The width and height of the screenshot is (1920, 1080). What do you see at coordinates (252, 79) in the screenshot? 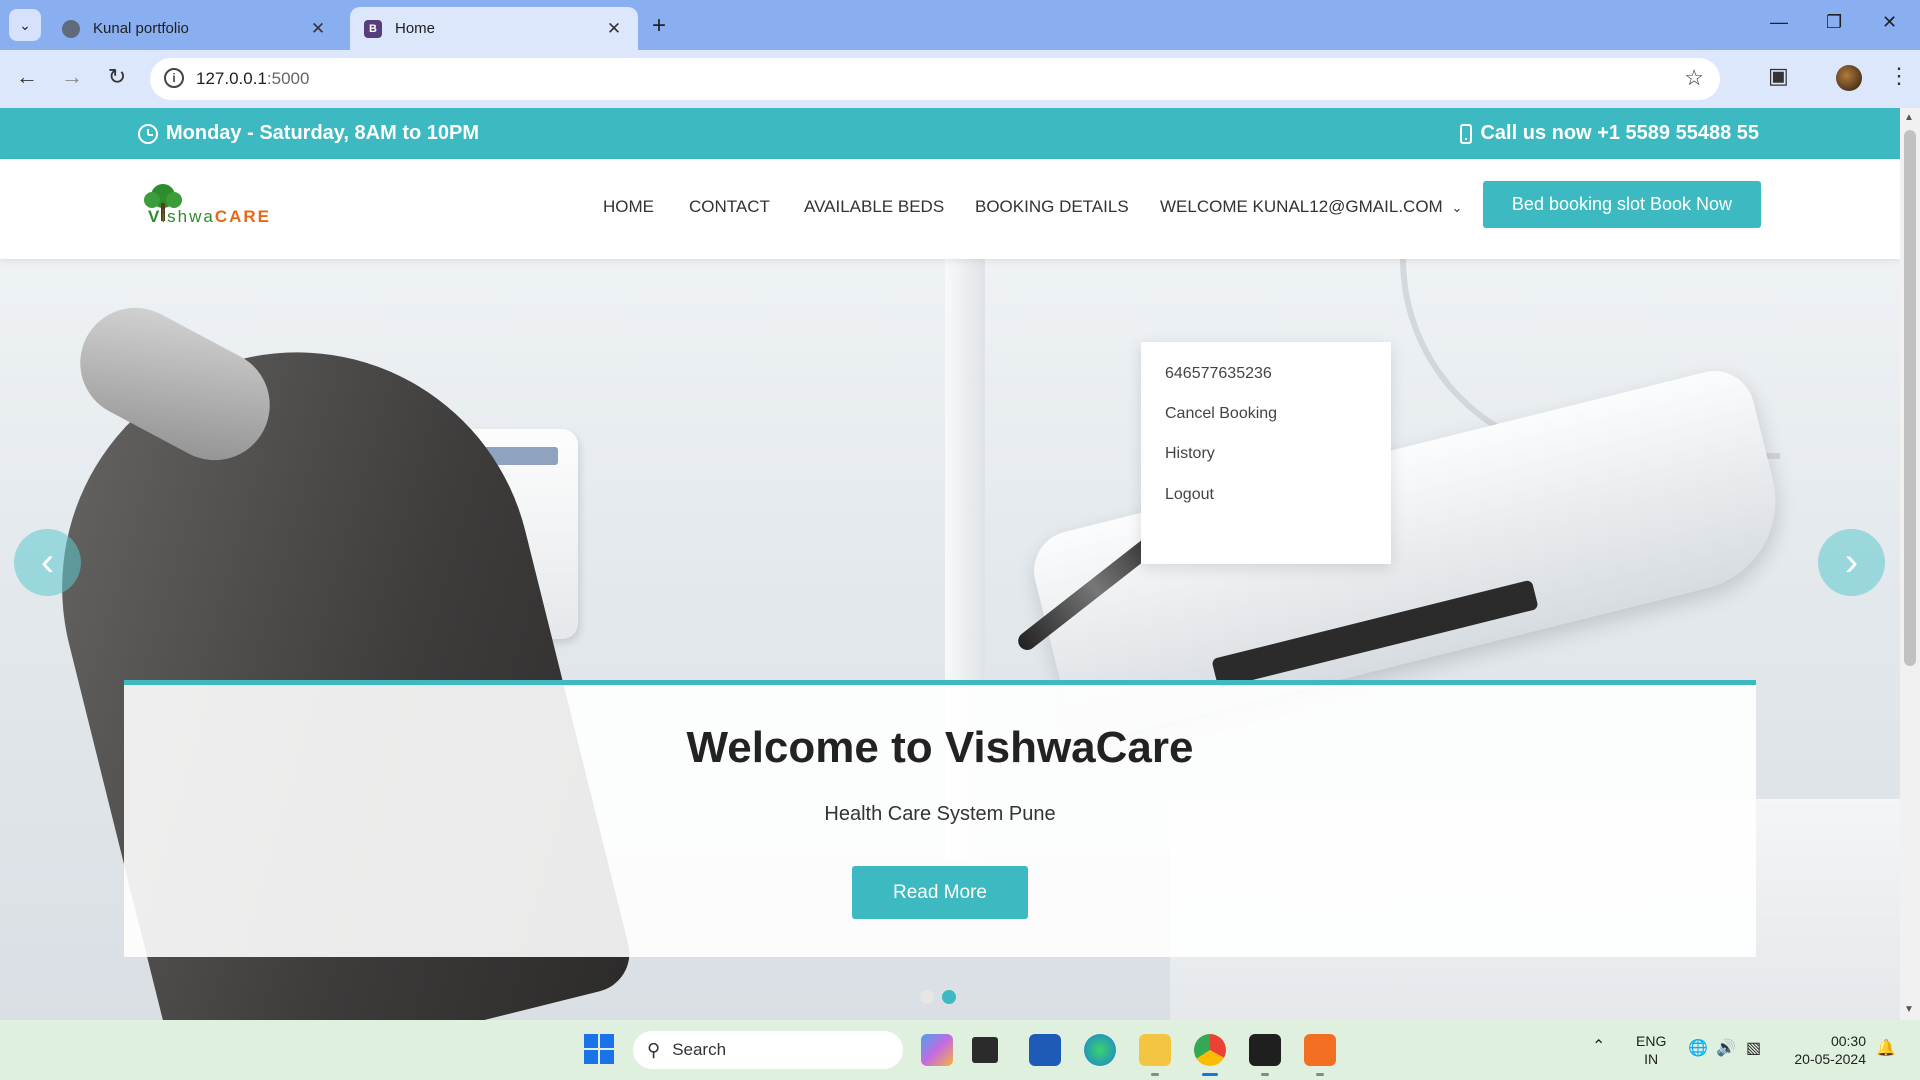
I see `url-text: 127.0.0.1:5000` at bounding box center [252, 79].